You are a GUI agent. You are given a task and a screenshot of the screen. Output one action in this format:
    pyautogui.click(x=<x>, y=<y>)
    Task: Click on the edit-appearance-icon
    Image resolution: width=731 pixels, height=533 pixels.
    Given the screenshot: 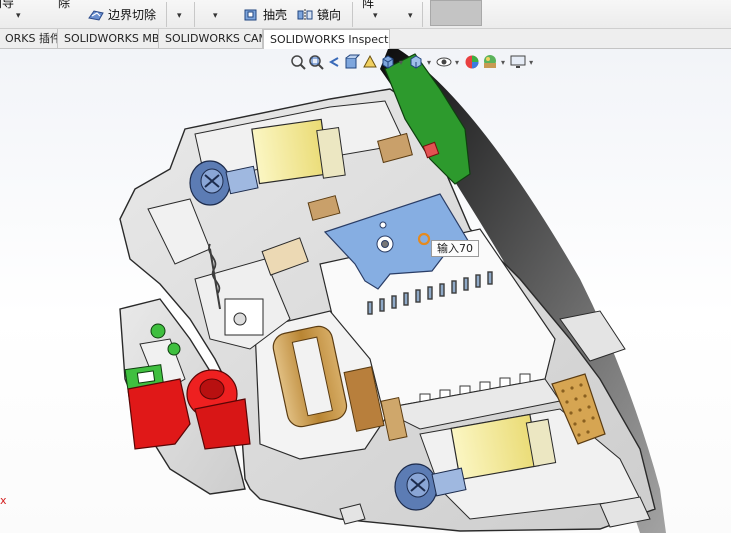 What is the action you would take?
    pyautogui.click(x=472, y=62)
    